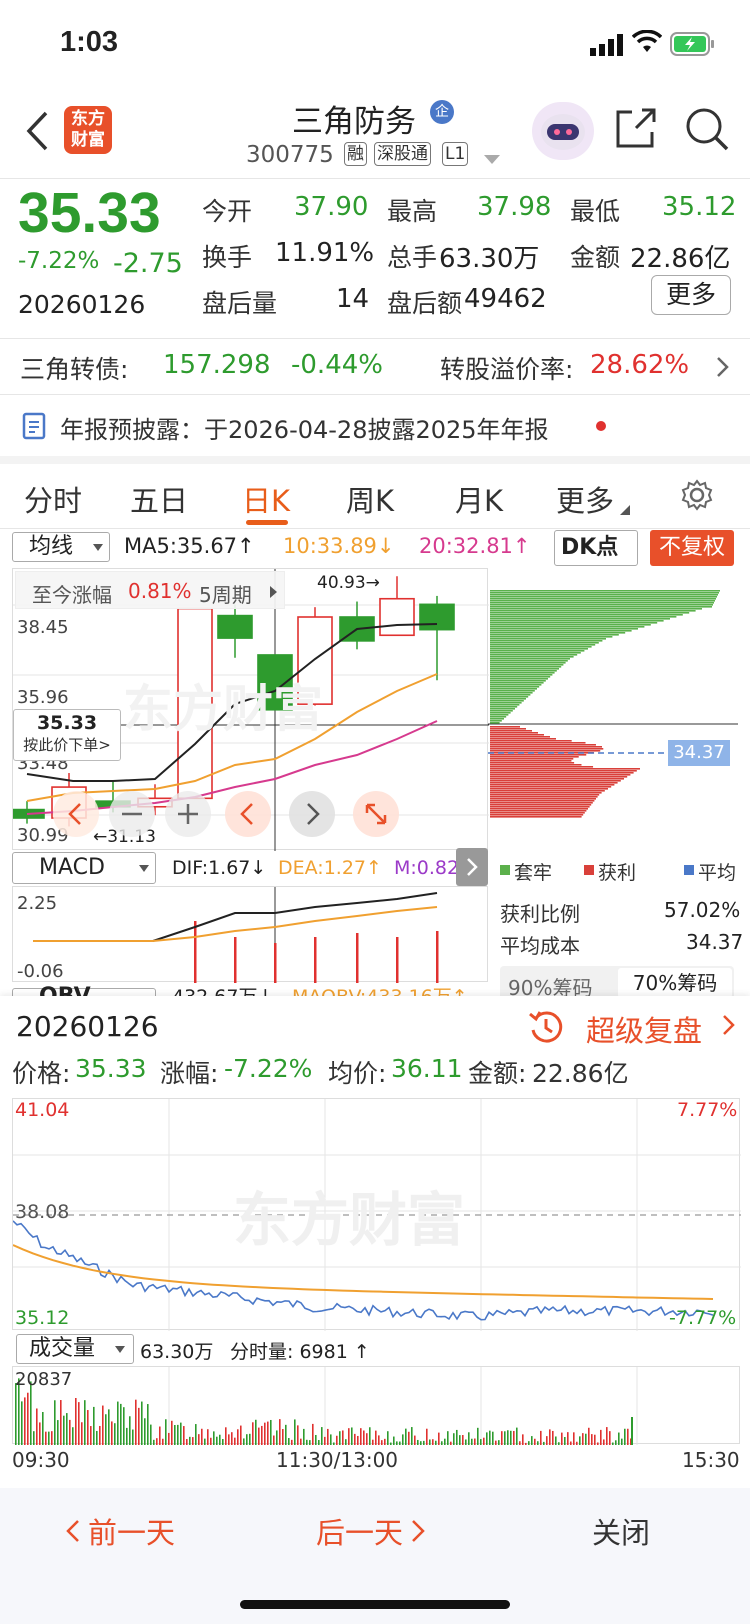  Describe the element at coordinates (376, 1405) in the screenshot. I see `volume-chart: 20837` at that location.